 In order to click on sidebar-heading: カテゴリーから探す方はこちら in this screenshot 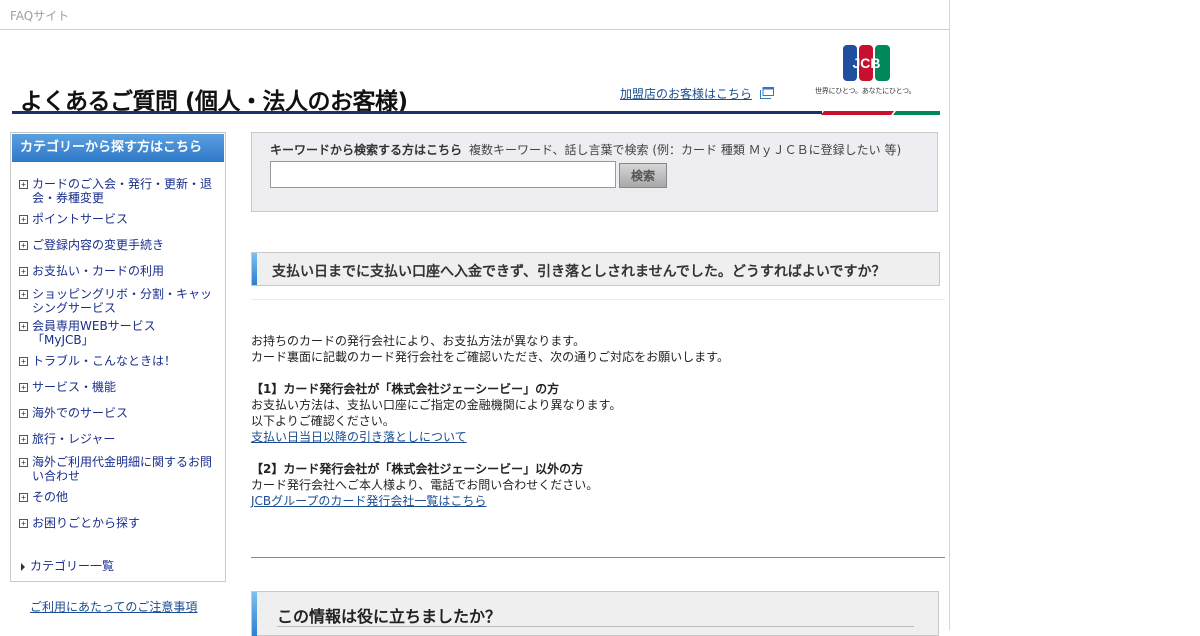, I will do `click(118, 148)`.